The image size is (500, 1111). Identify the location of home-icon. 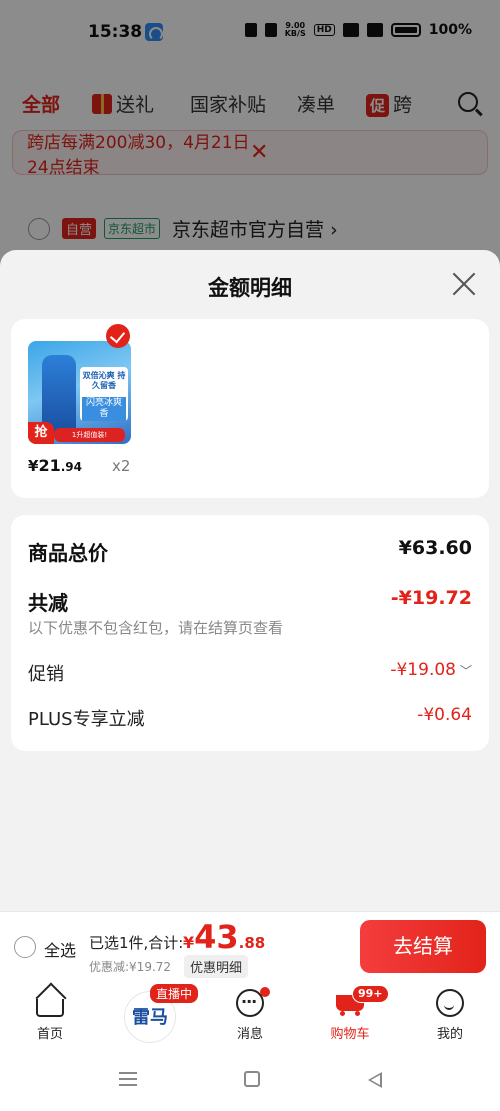
(50, 1008).